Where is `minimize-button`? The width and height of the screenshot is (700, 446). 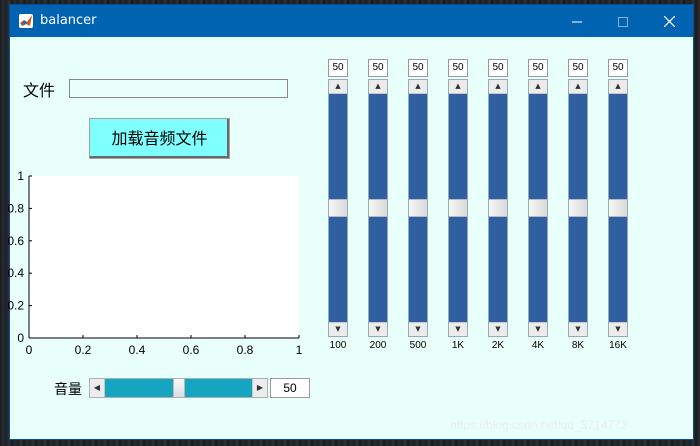 minimize-button is located at coordinates (577, 21).